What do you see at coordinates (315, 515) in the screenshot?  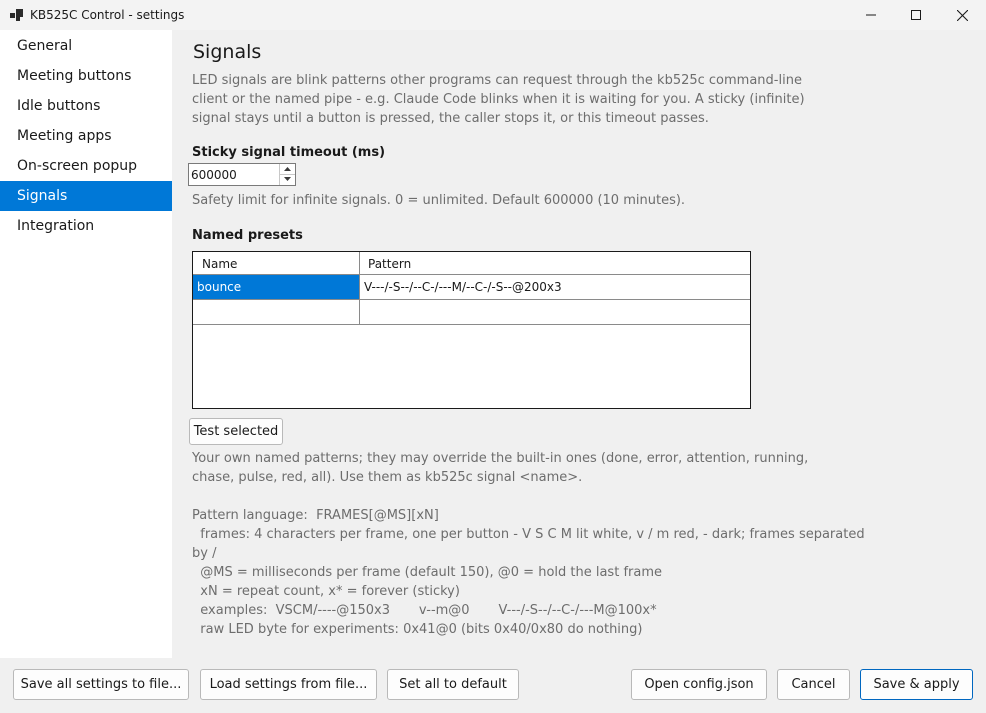 I see `pattern-help-line: Pattern language: FRAMES[@MS][xN]` at bounding box center [315, 515].